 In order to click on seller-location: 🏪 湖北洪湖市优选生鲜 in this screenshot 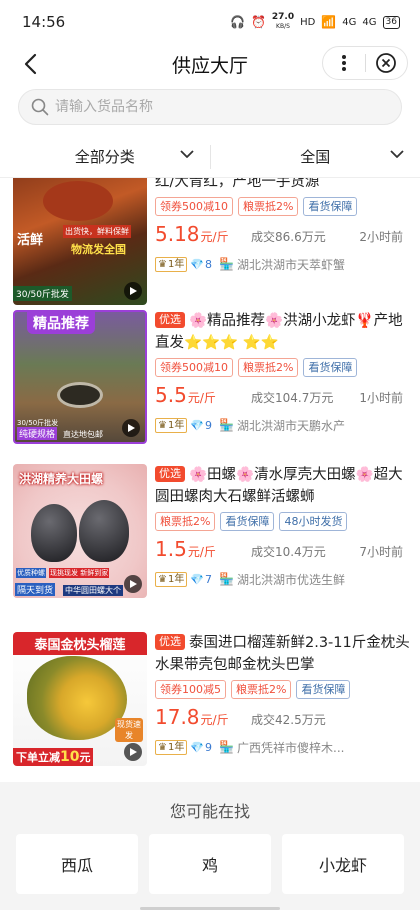, I will do `click(282, 579)`.